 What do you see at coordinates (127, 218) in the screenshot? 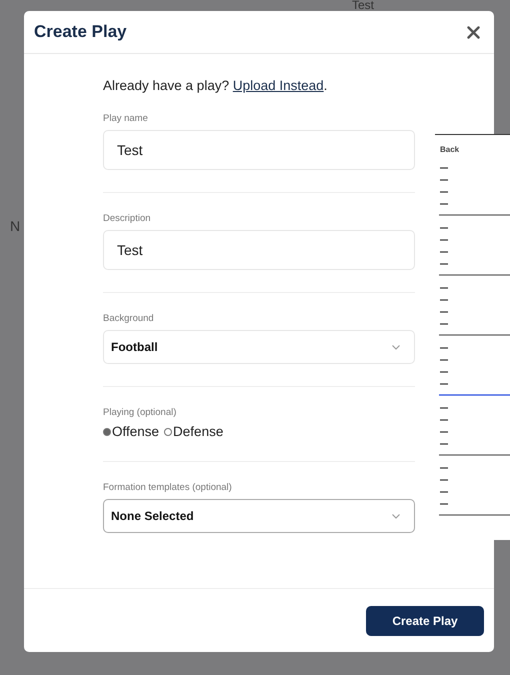
I see `field-label: Description` at bounding box center [127, 218].